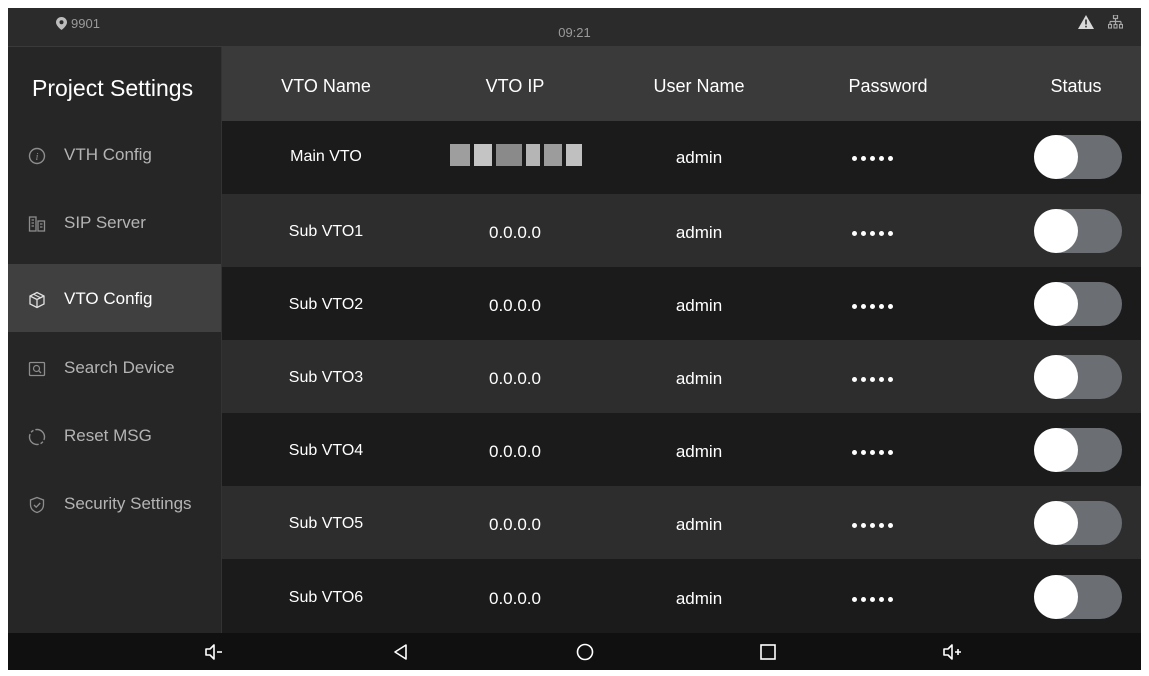 The width and height of the screenshot is (1149, 676). Describe the element at coordinates (1086, 22) in the screenshot. I see `alert-icon` at that location.